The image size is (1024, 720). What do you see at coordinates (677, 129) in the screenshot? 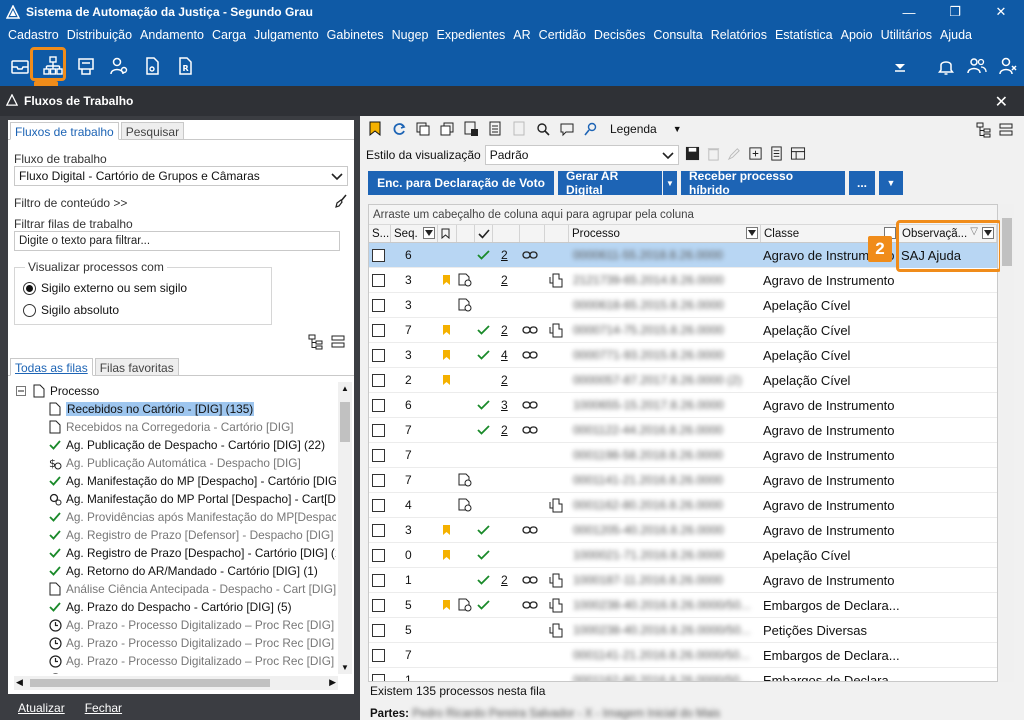
I see `legend-dropdown-icon: ▼` at bounding box center [677, 129].